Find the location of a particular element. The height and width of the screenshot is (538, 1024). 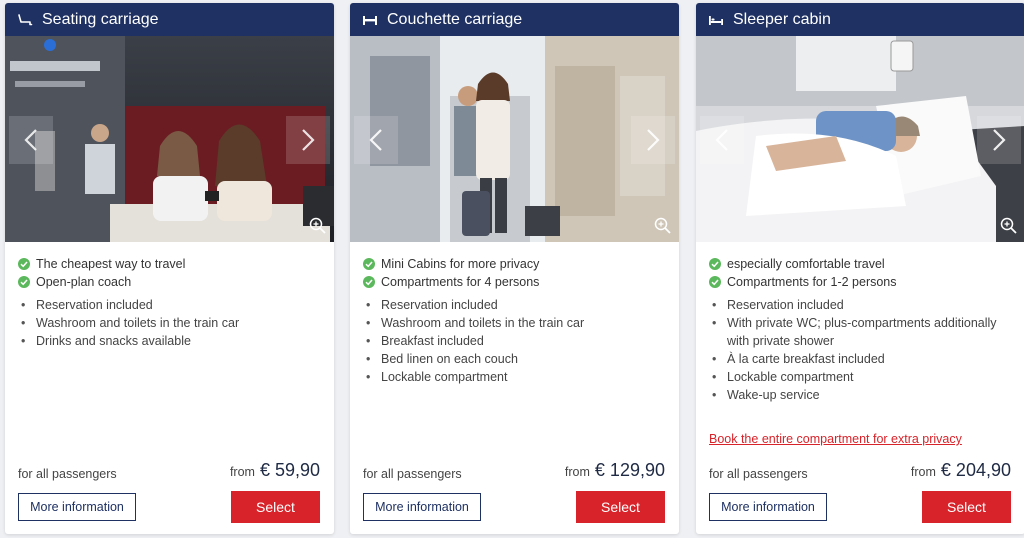

price-value: € 204,90 is located at coordinates (975, 470).